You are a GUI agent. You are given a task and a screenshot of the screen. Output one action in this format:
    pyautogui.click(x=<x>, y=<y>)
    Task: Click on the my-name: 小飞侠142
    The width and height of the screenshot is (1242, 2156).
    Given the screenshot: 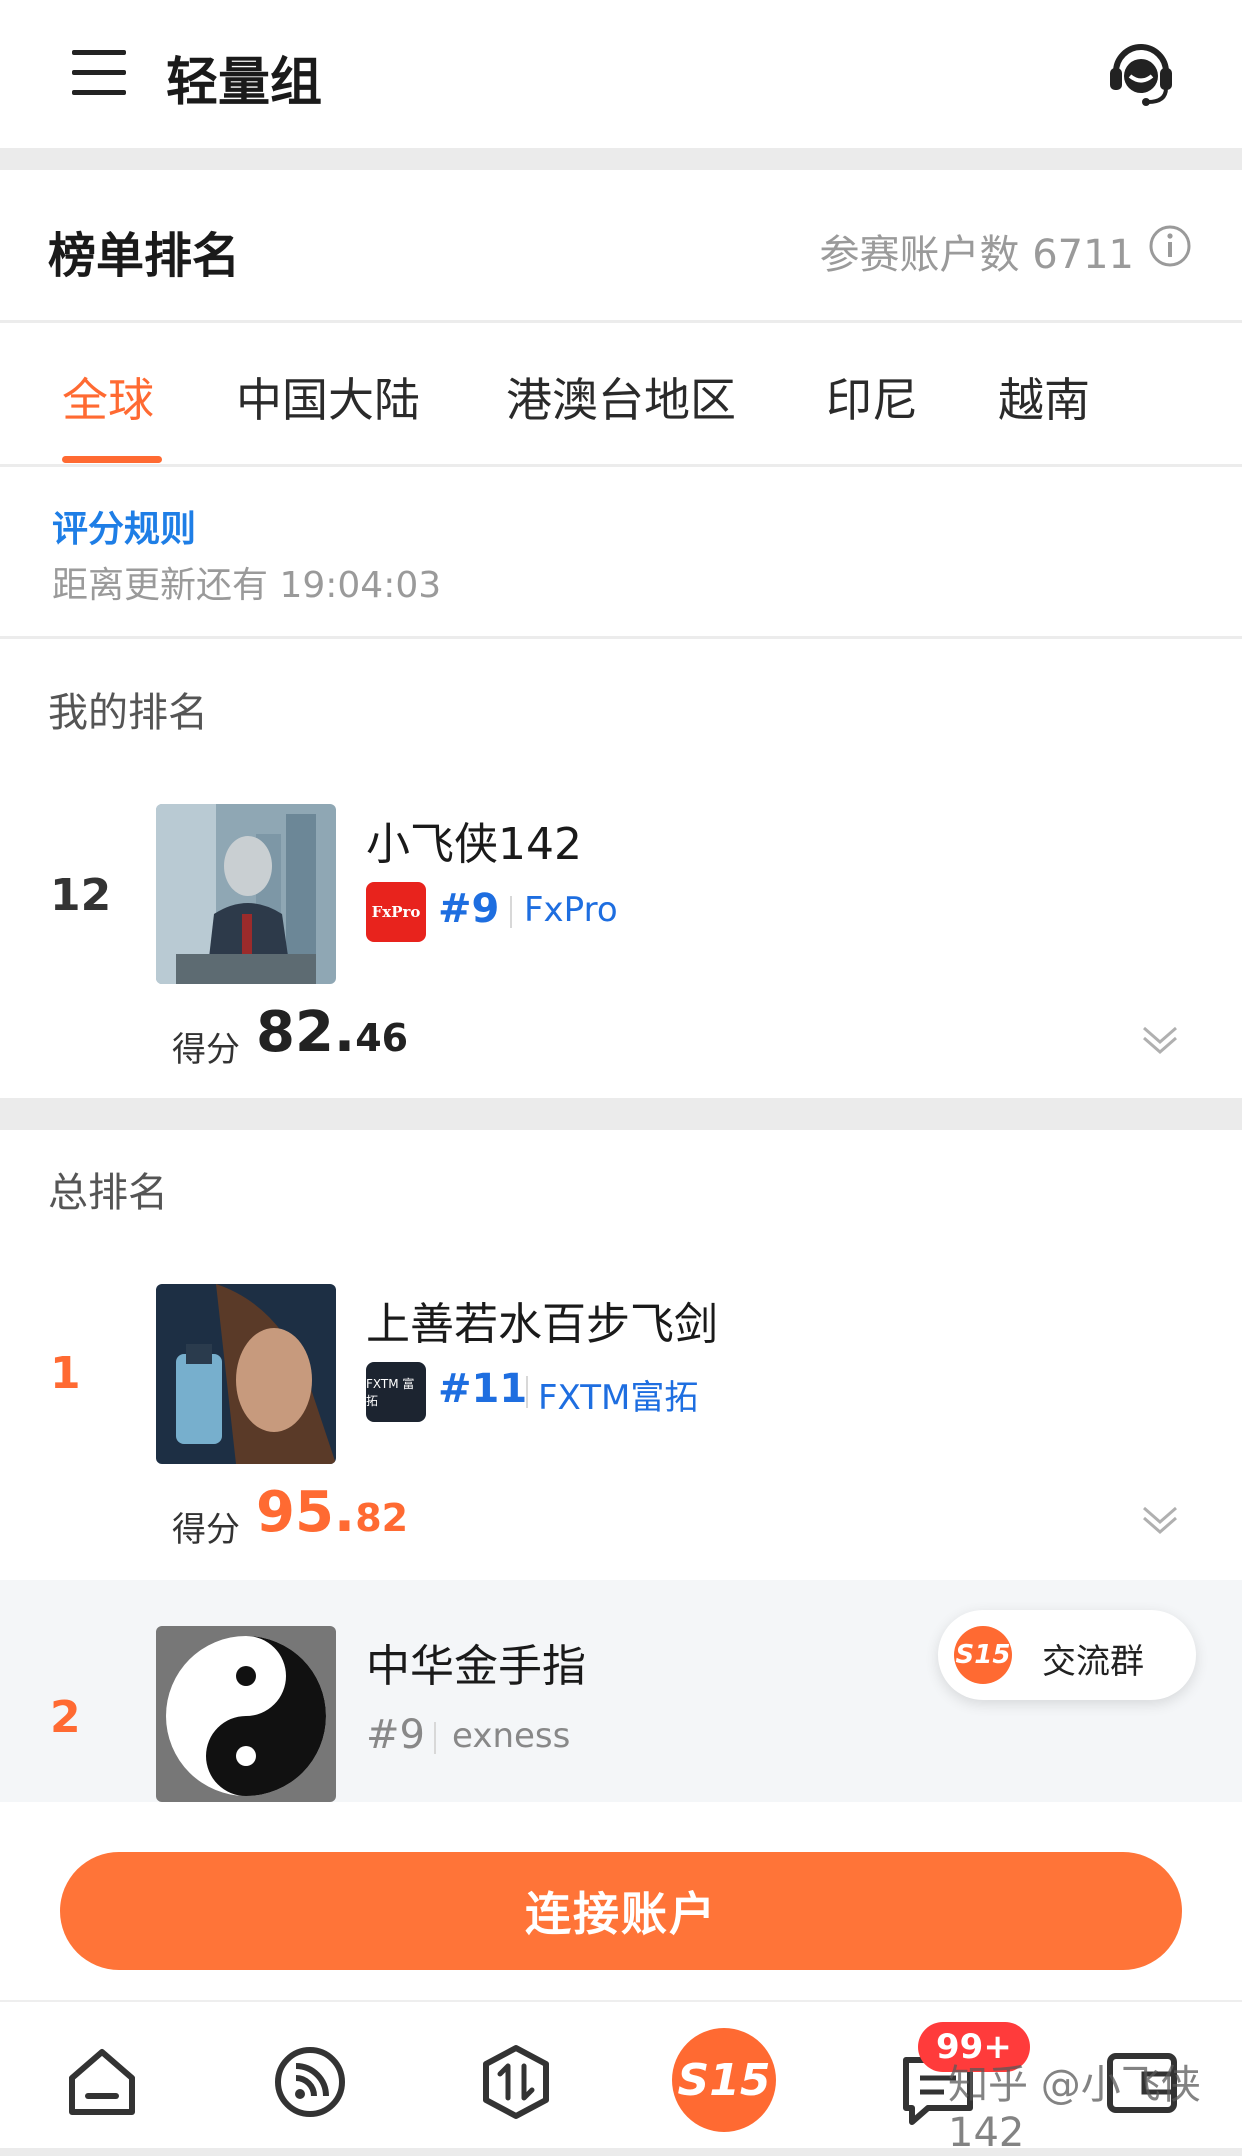 What is the action you would take?
    pyautogui.click(x=474, y=844)
    